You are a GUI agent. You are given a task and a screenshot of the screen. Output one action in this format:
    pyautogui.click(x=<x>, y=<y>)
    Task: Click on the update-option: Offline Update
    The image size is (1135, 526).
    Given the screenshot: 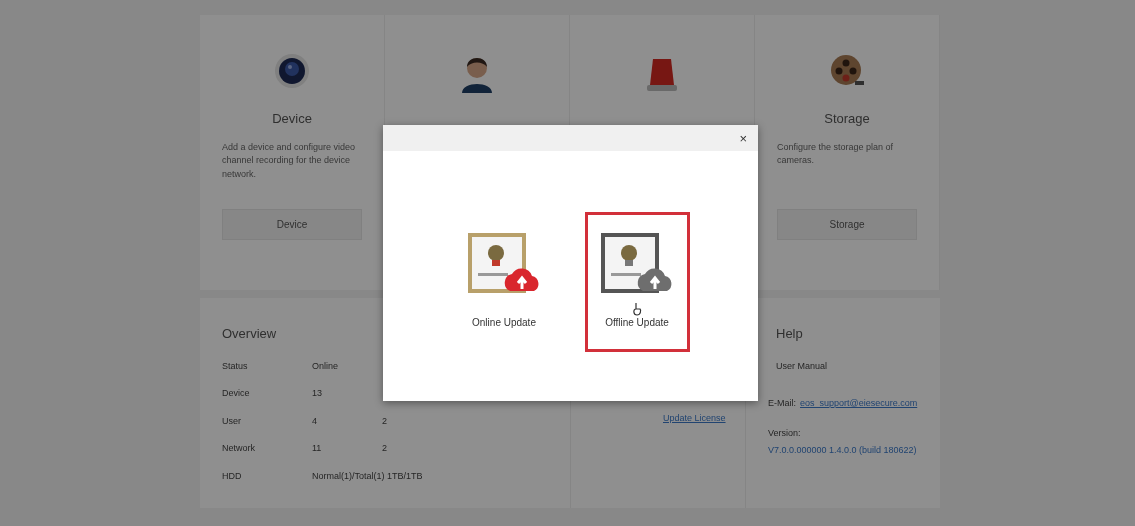 What is the action you would take?
    pyautogui.click(x=637, y=282)
    